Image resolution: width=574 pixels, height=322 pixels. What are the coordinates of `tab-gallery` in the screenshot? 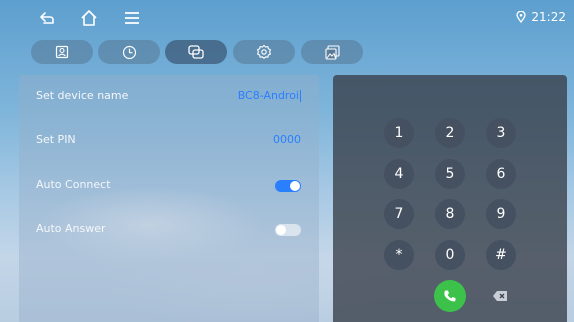 It's located at (332, 52).